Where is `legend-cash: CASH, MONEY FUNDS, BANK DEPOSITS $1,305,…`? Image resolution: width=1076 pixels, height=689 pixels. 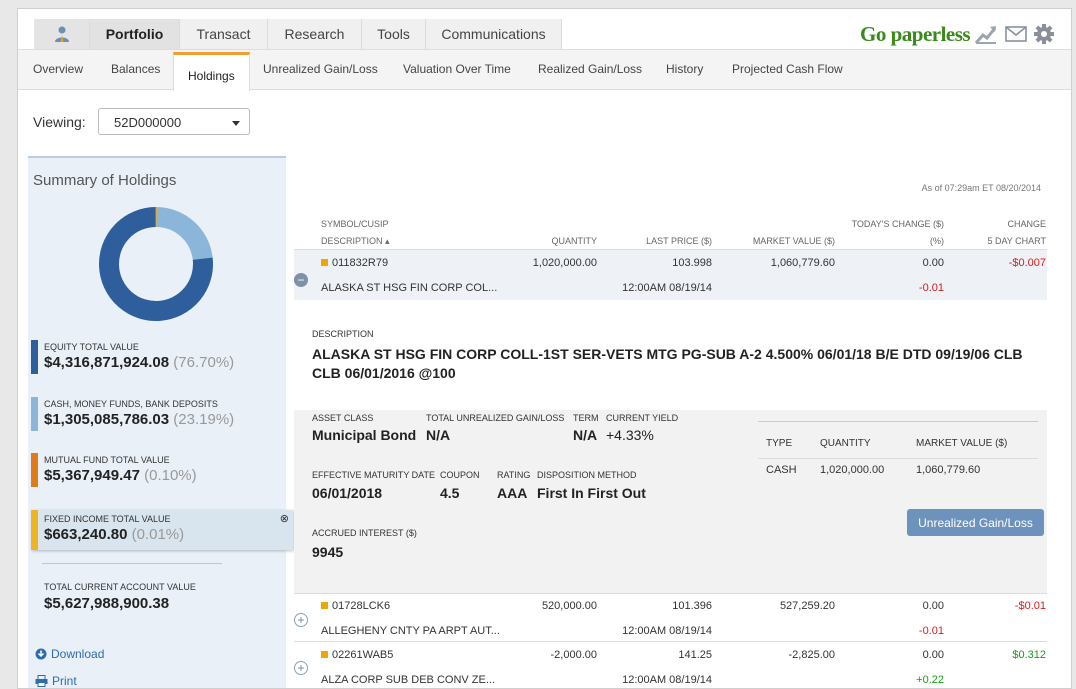
legend-cash: CASH, MONEY FUNDS, BANK DEPOSITS $1,305,… is located at coordinates (162, 419).